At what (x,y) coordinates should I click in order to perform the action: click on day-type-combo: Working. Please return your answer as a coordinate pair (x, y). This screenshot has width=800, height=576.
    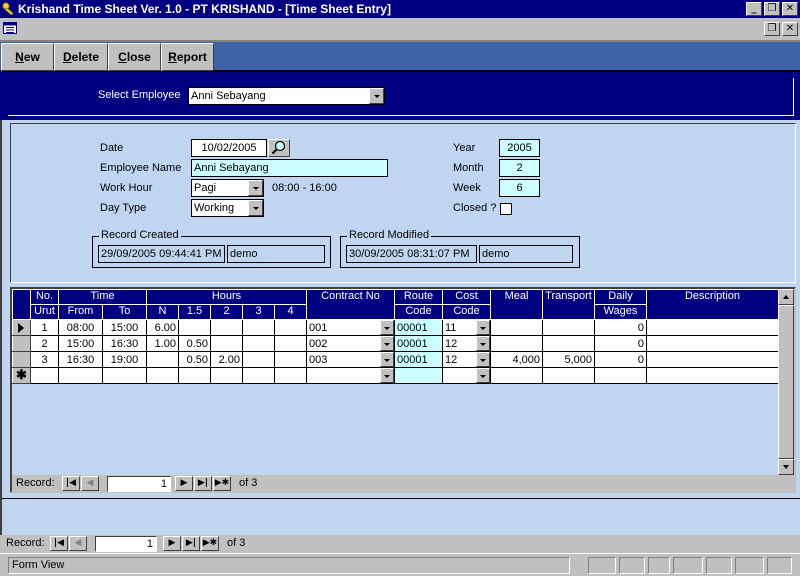
    Looking at the image, I should click on (227, 208).